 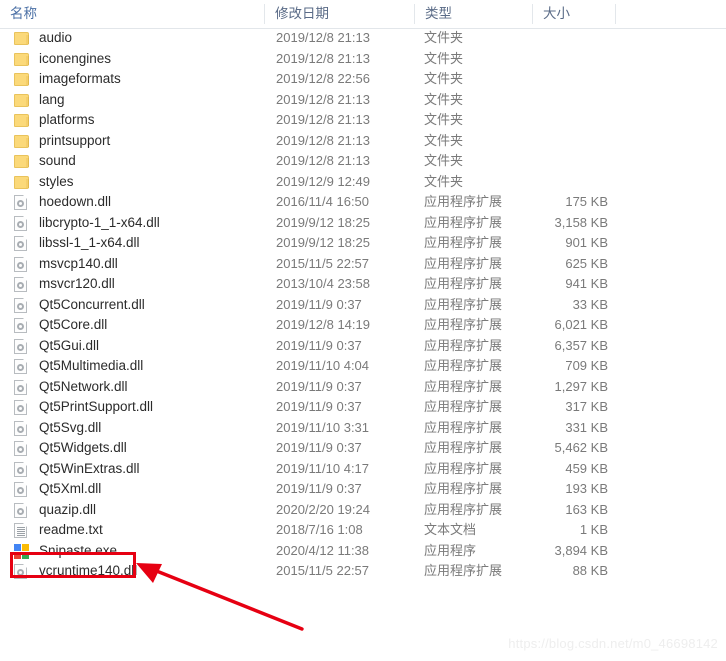 What do you see at coordinates (363, 489) in the screenshot?
I see `table-row: Qt5Xml.dll 2019/11/9 0:37 应用程序扩展 193 KB` at bounding box center [363, 489].